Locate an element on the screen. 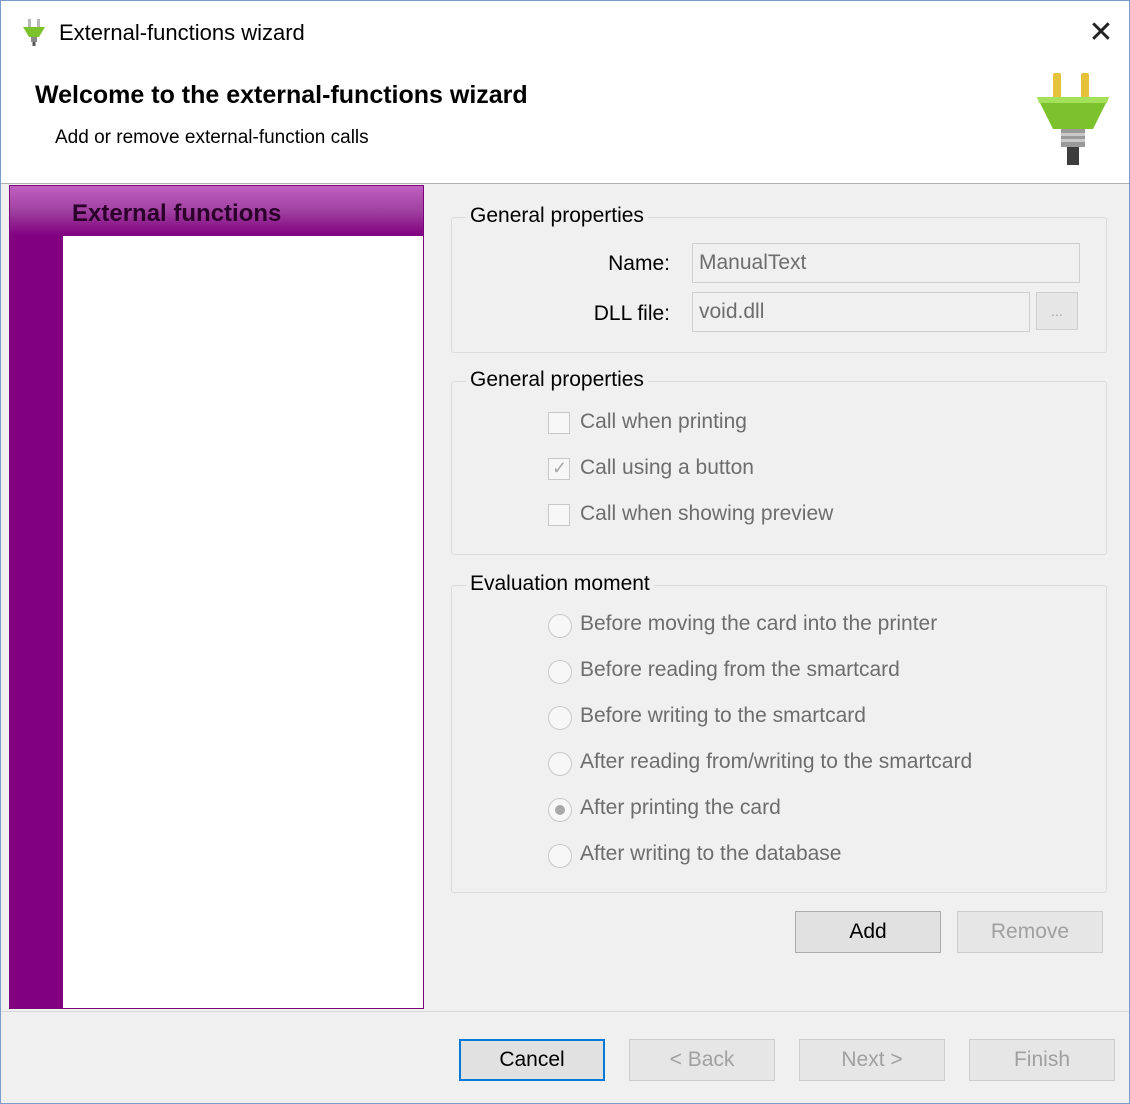 The height and width of the screenshot is (1104, 1130). header-subtitle: Add or remove external-function calls is located at coordinates (212, 137).